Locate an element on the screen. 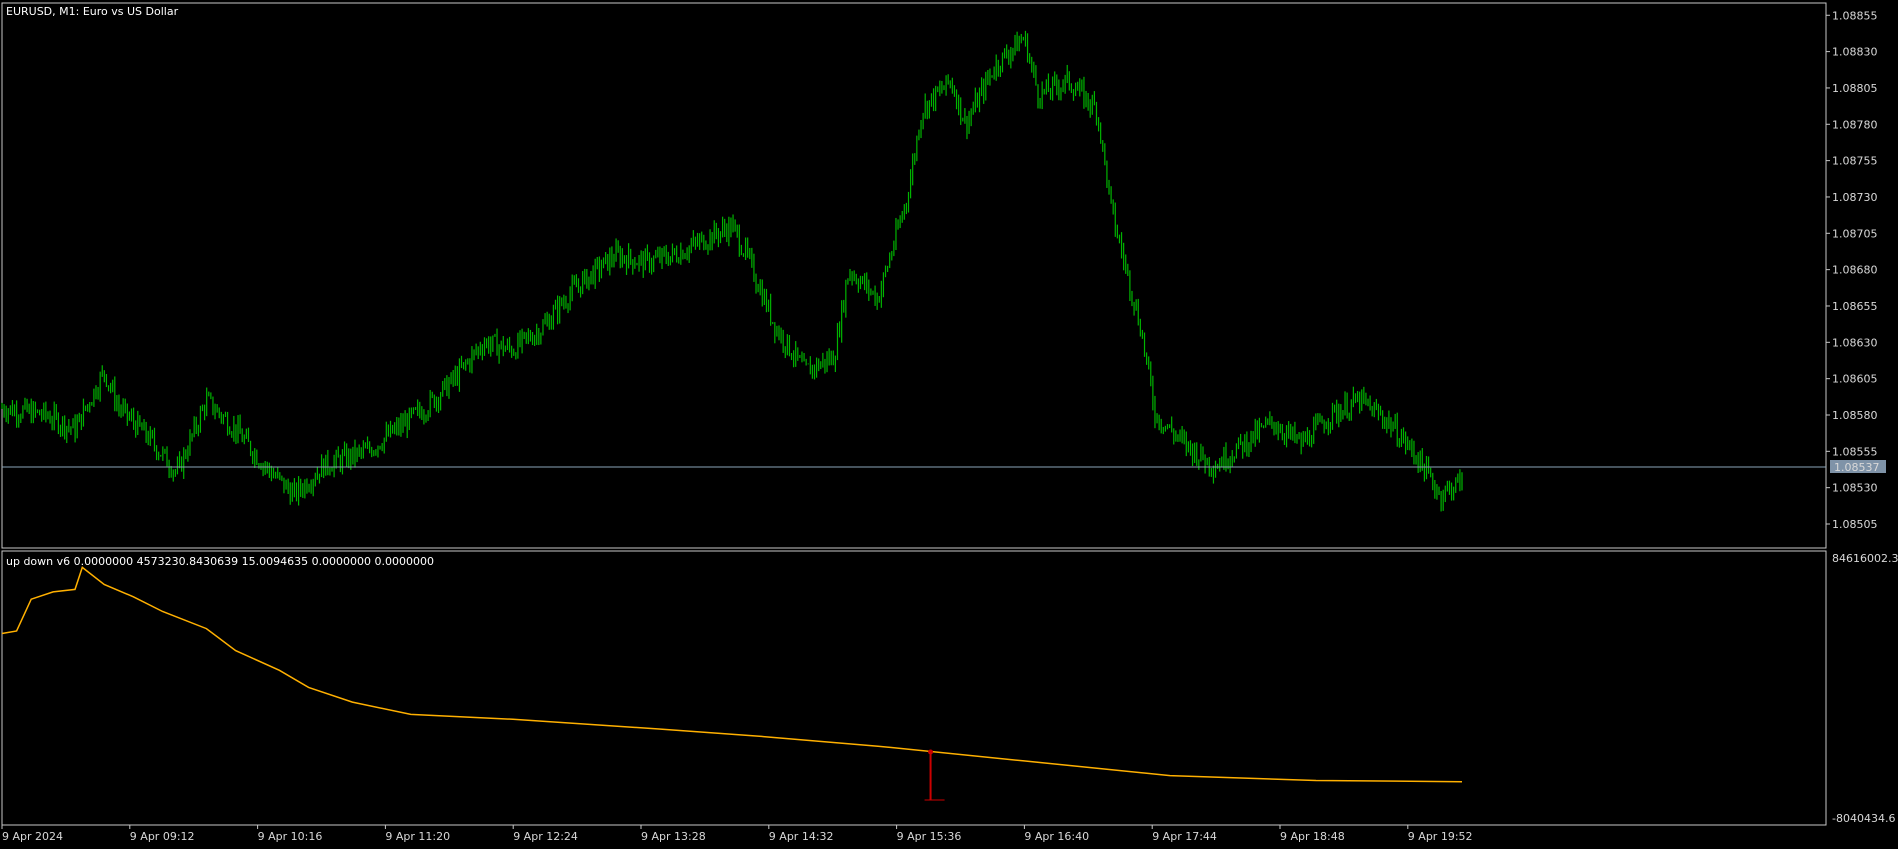  time-tick-label: 9 Apr 11:20 is located at coordinates (417, 836).